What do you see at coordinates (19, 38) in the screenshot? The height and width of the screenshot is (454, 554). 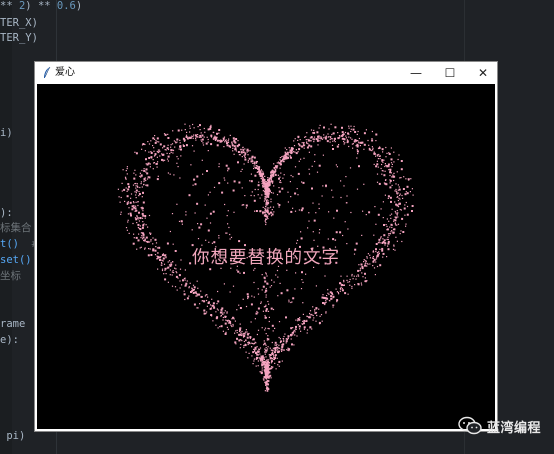 I see `code-line: TER_Y)` at bounding box center [19, 38].